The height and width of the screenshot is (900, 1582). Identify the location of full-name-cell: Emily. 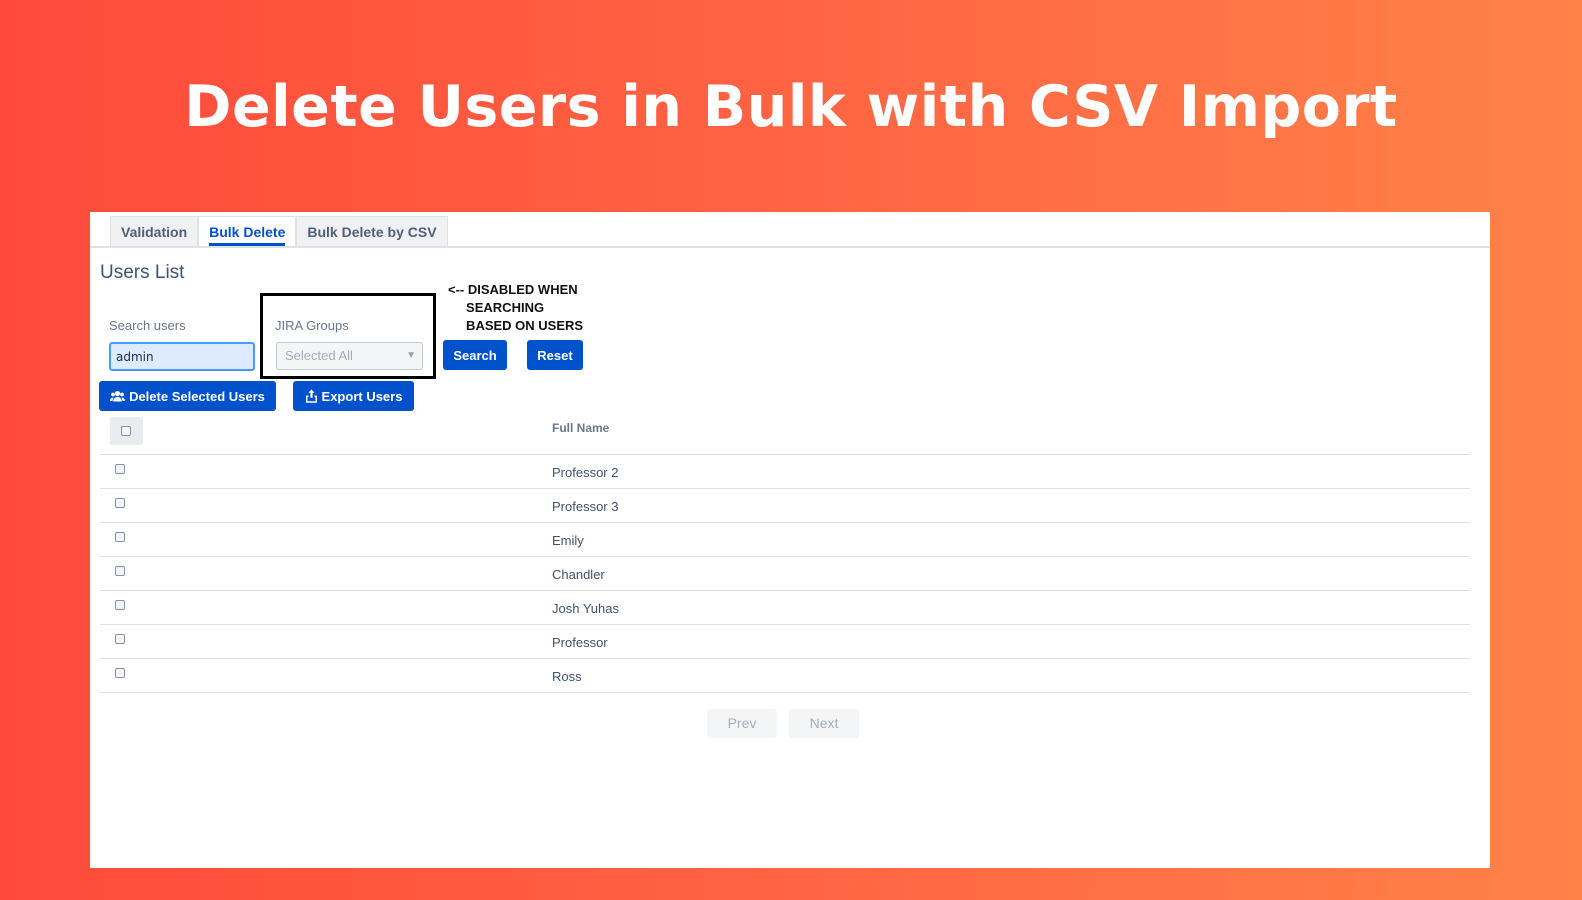
(568, 540).